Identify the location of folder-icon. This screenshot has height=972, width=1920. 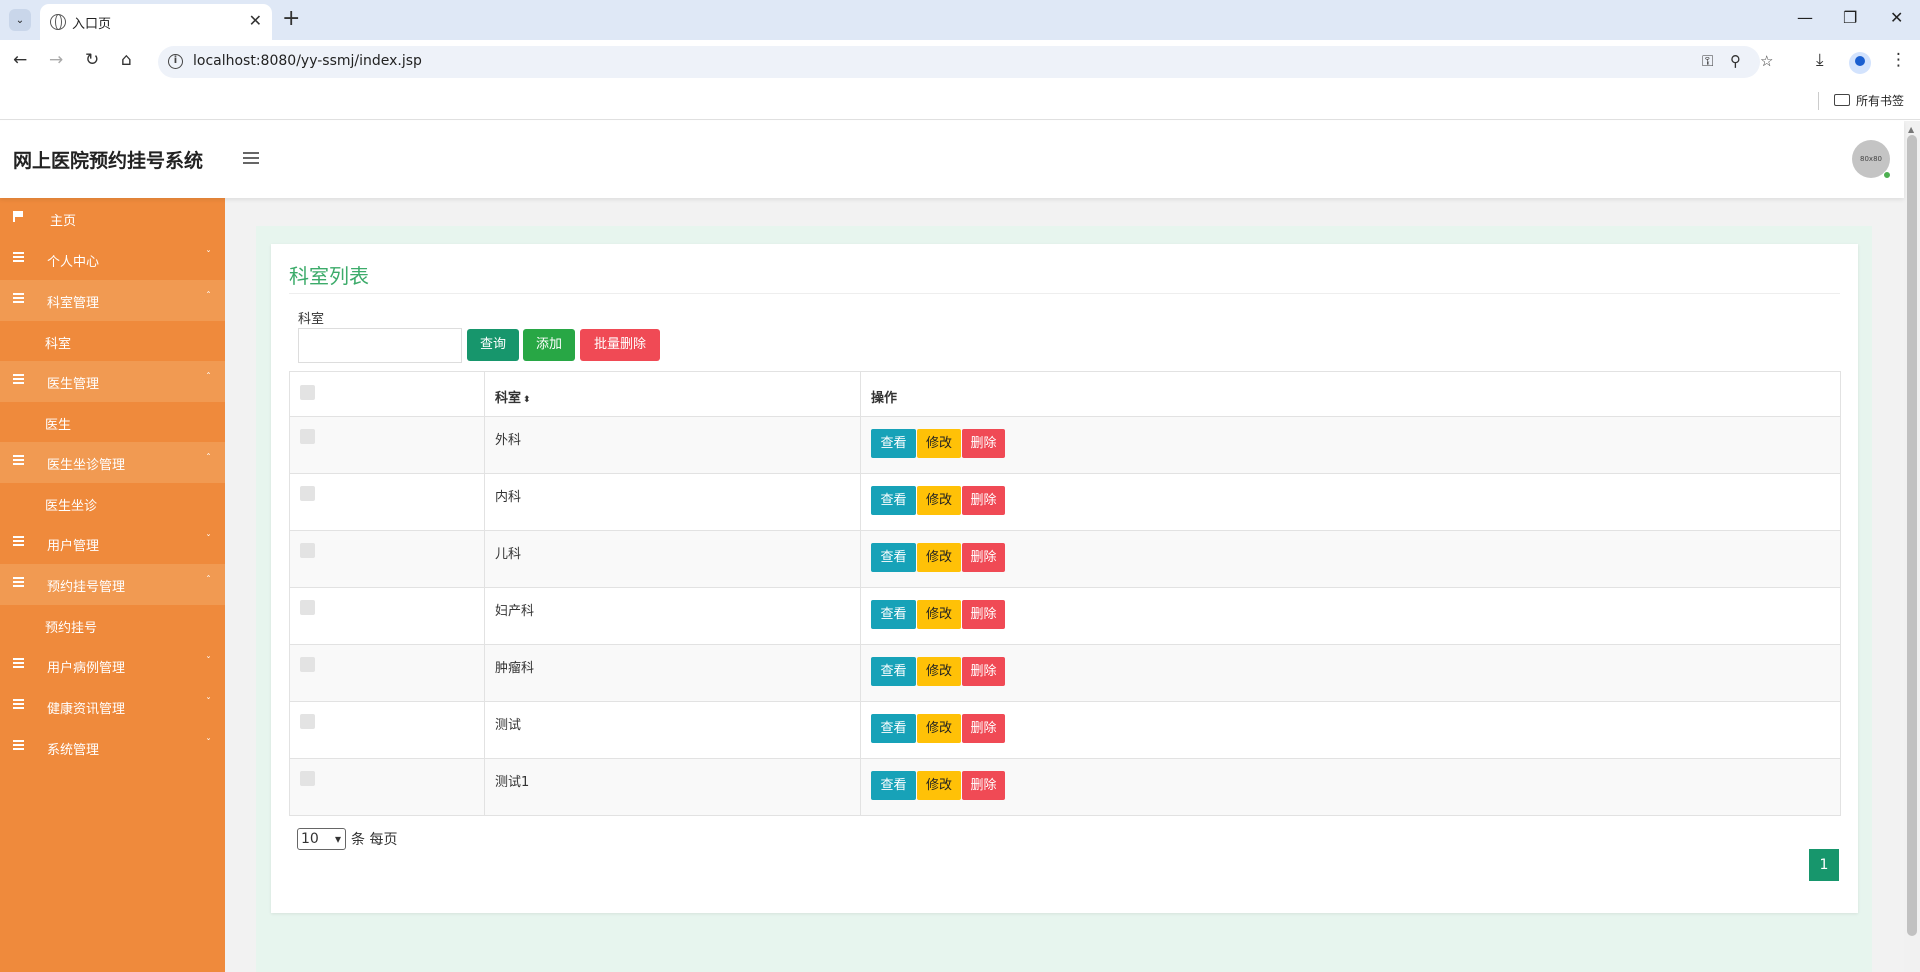
(1842, 100).